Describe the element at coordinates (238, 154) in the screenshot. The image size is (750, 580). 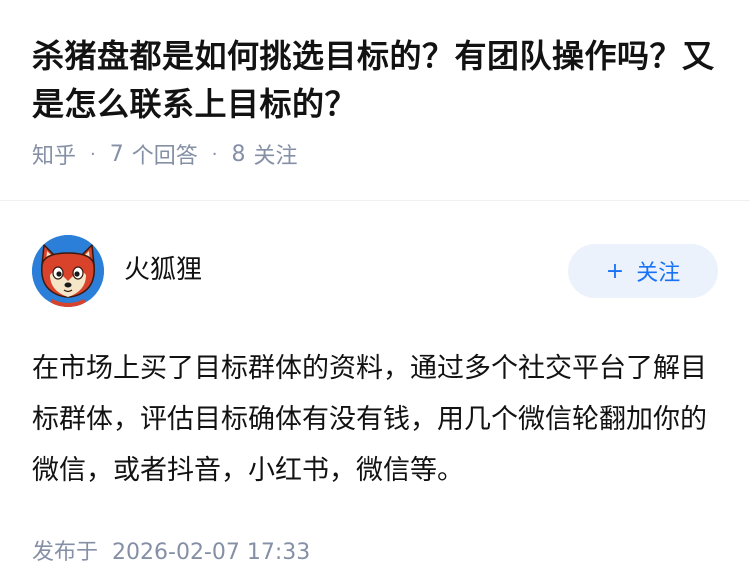
I see `follower-count: 8` at that location.